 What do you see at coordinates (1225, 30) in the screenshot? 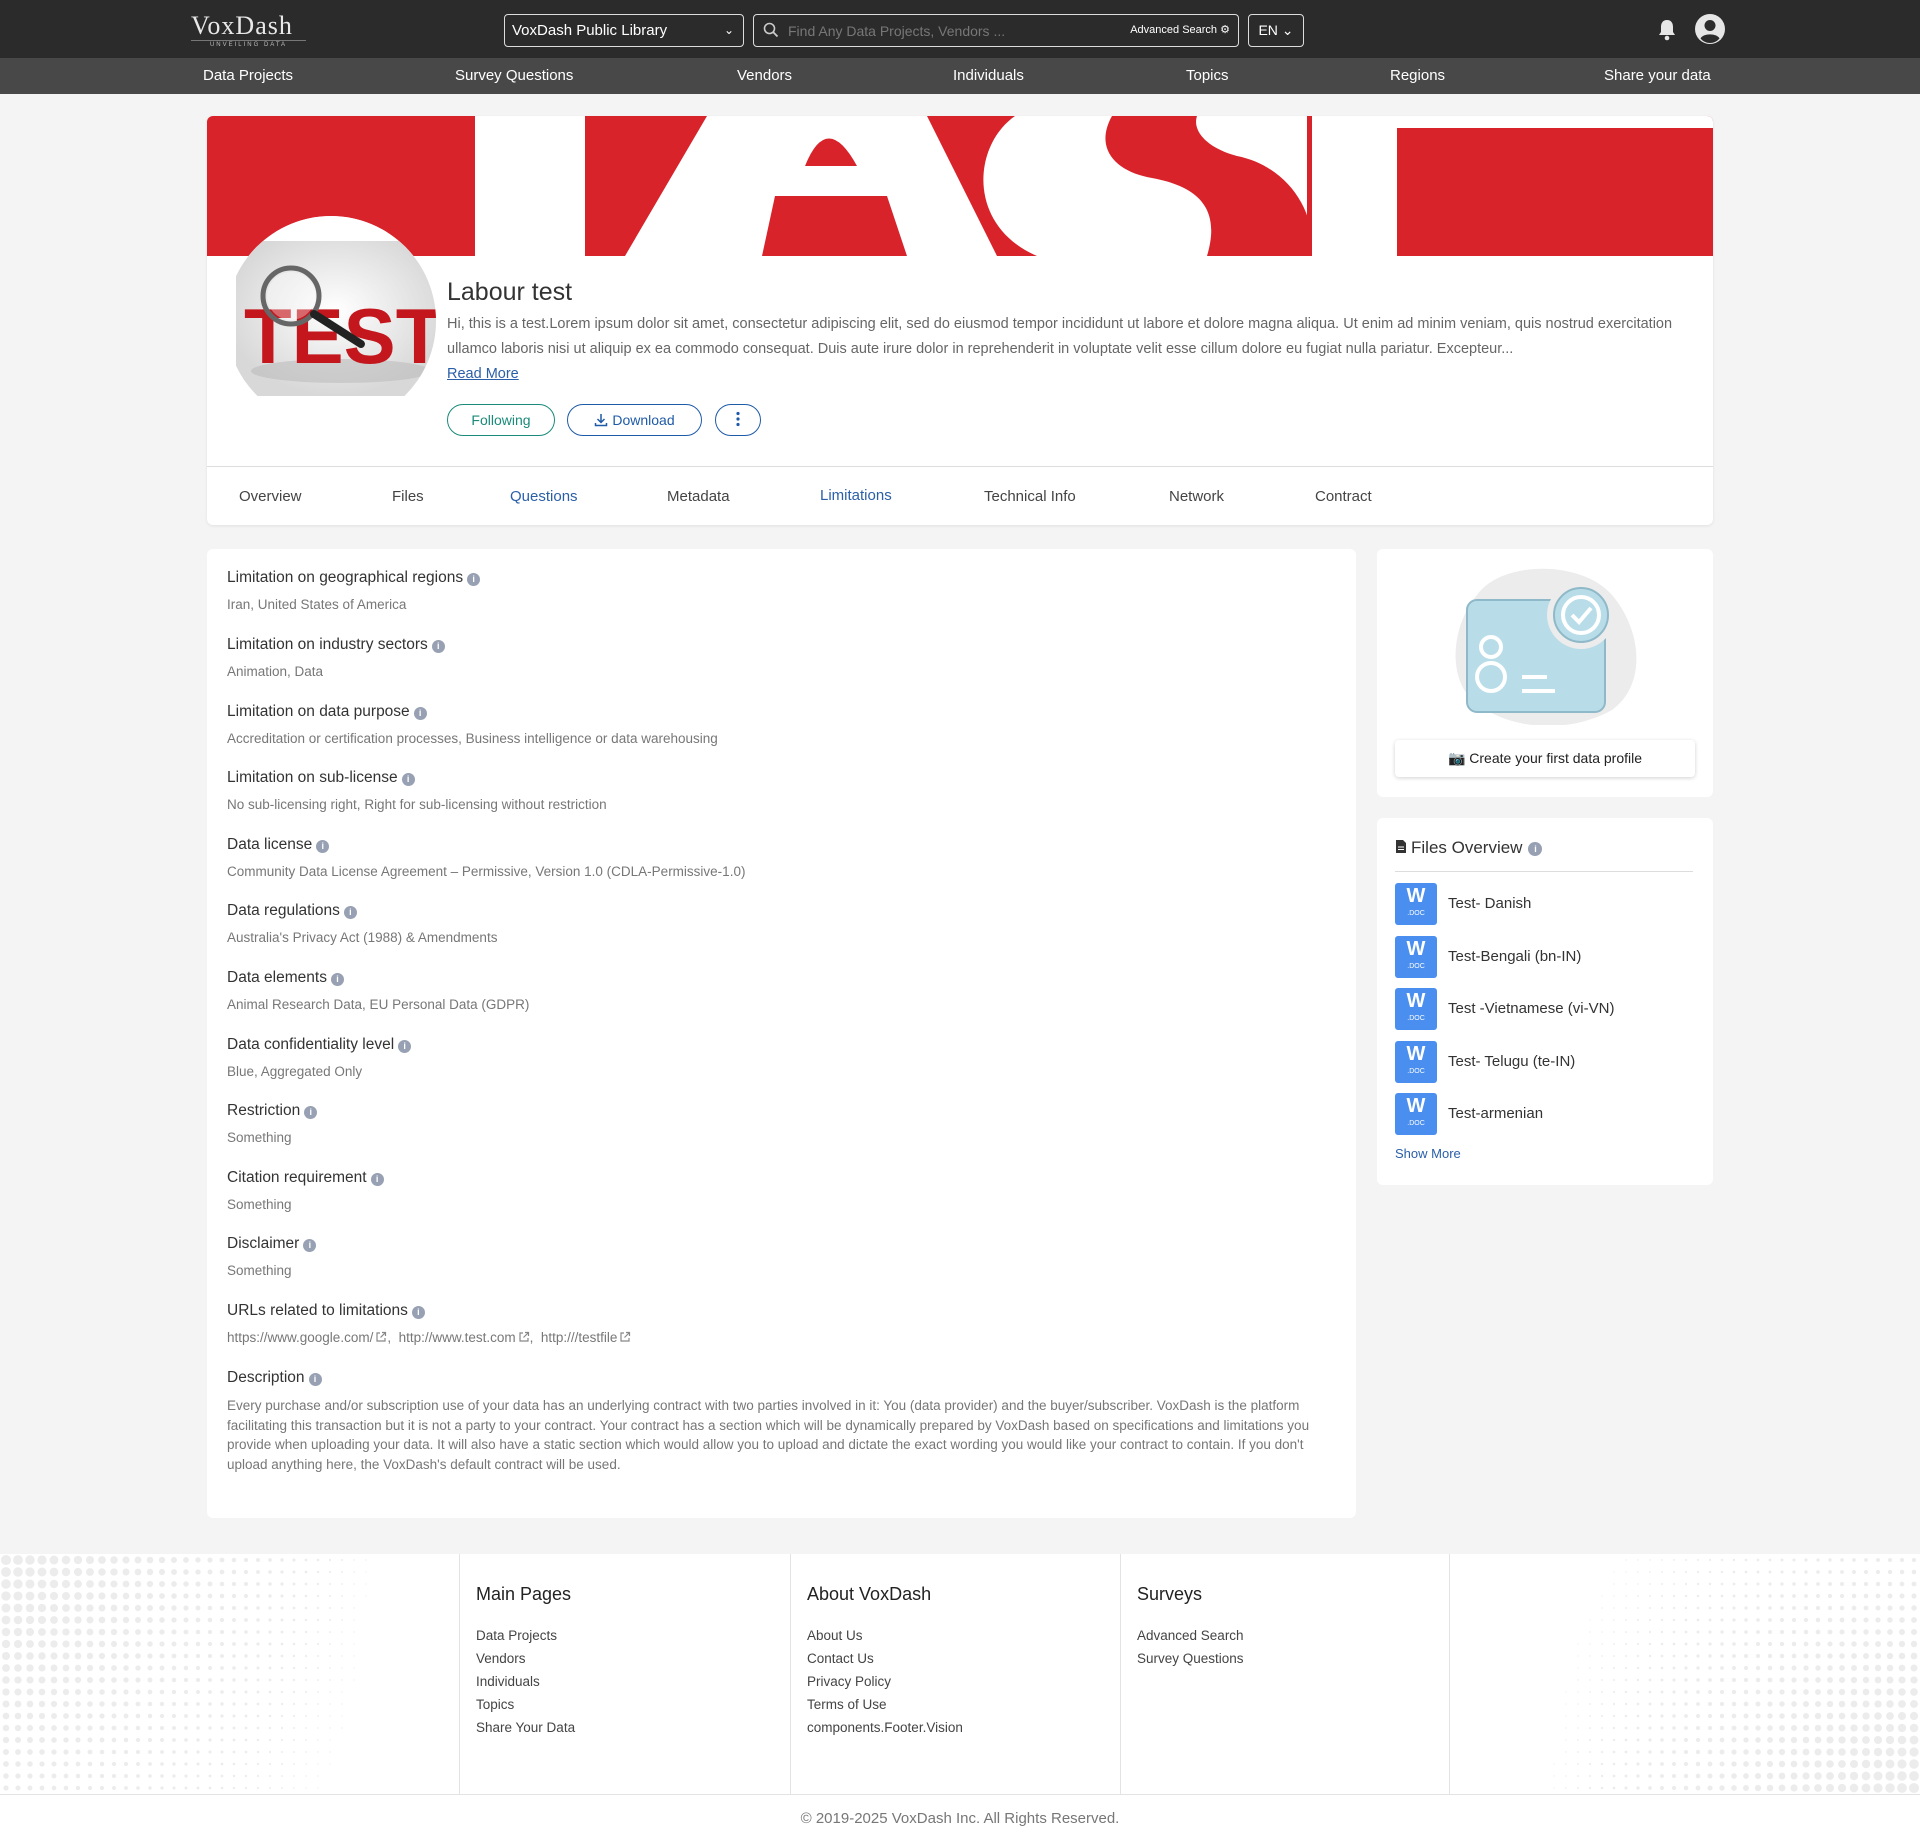
I see `advanced-search-icon: ⚙` at bounding box center [1225, 30].